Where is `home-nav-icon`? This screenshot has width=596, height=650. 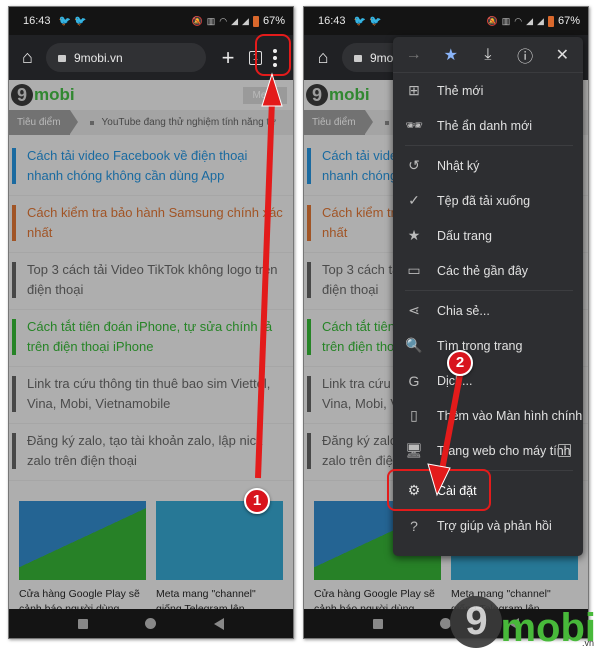 home-nav-icon is located at coordinates (151, 623).